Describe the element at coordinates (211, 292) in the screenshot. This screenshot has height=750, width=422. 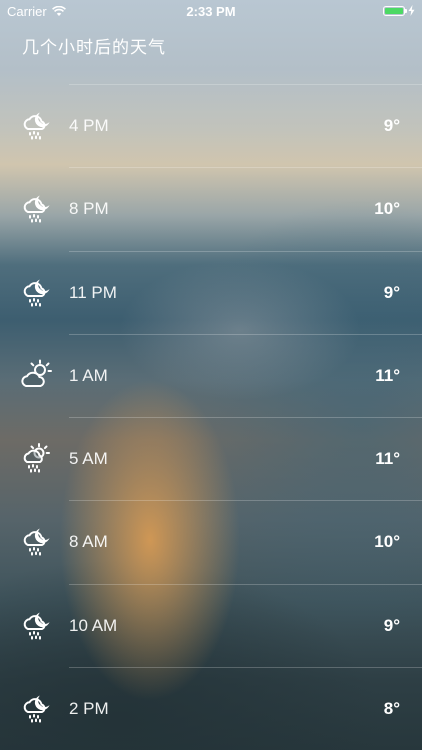
I see `forecast-row: 11 PM 9°` at that location.